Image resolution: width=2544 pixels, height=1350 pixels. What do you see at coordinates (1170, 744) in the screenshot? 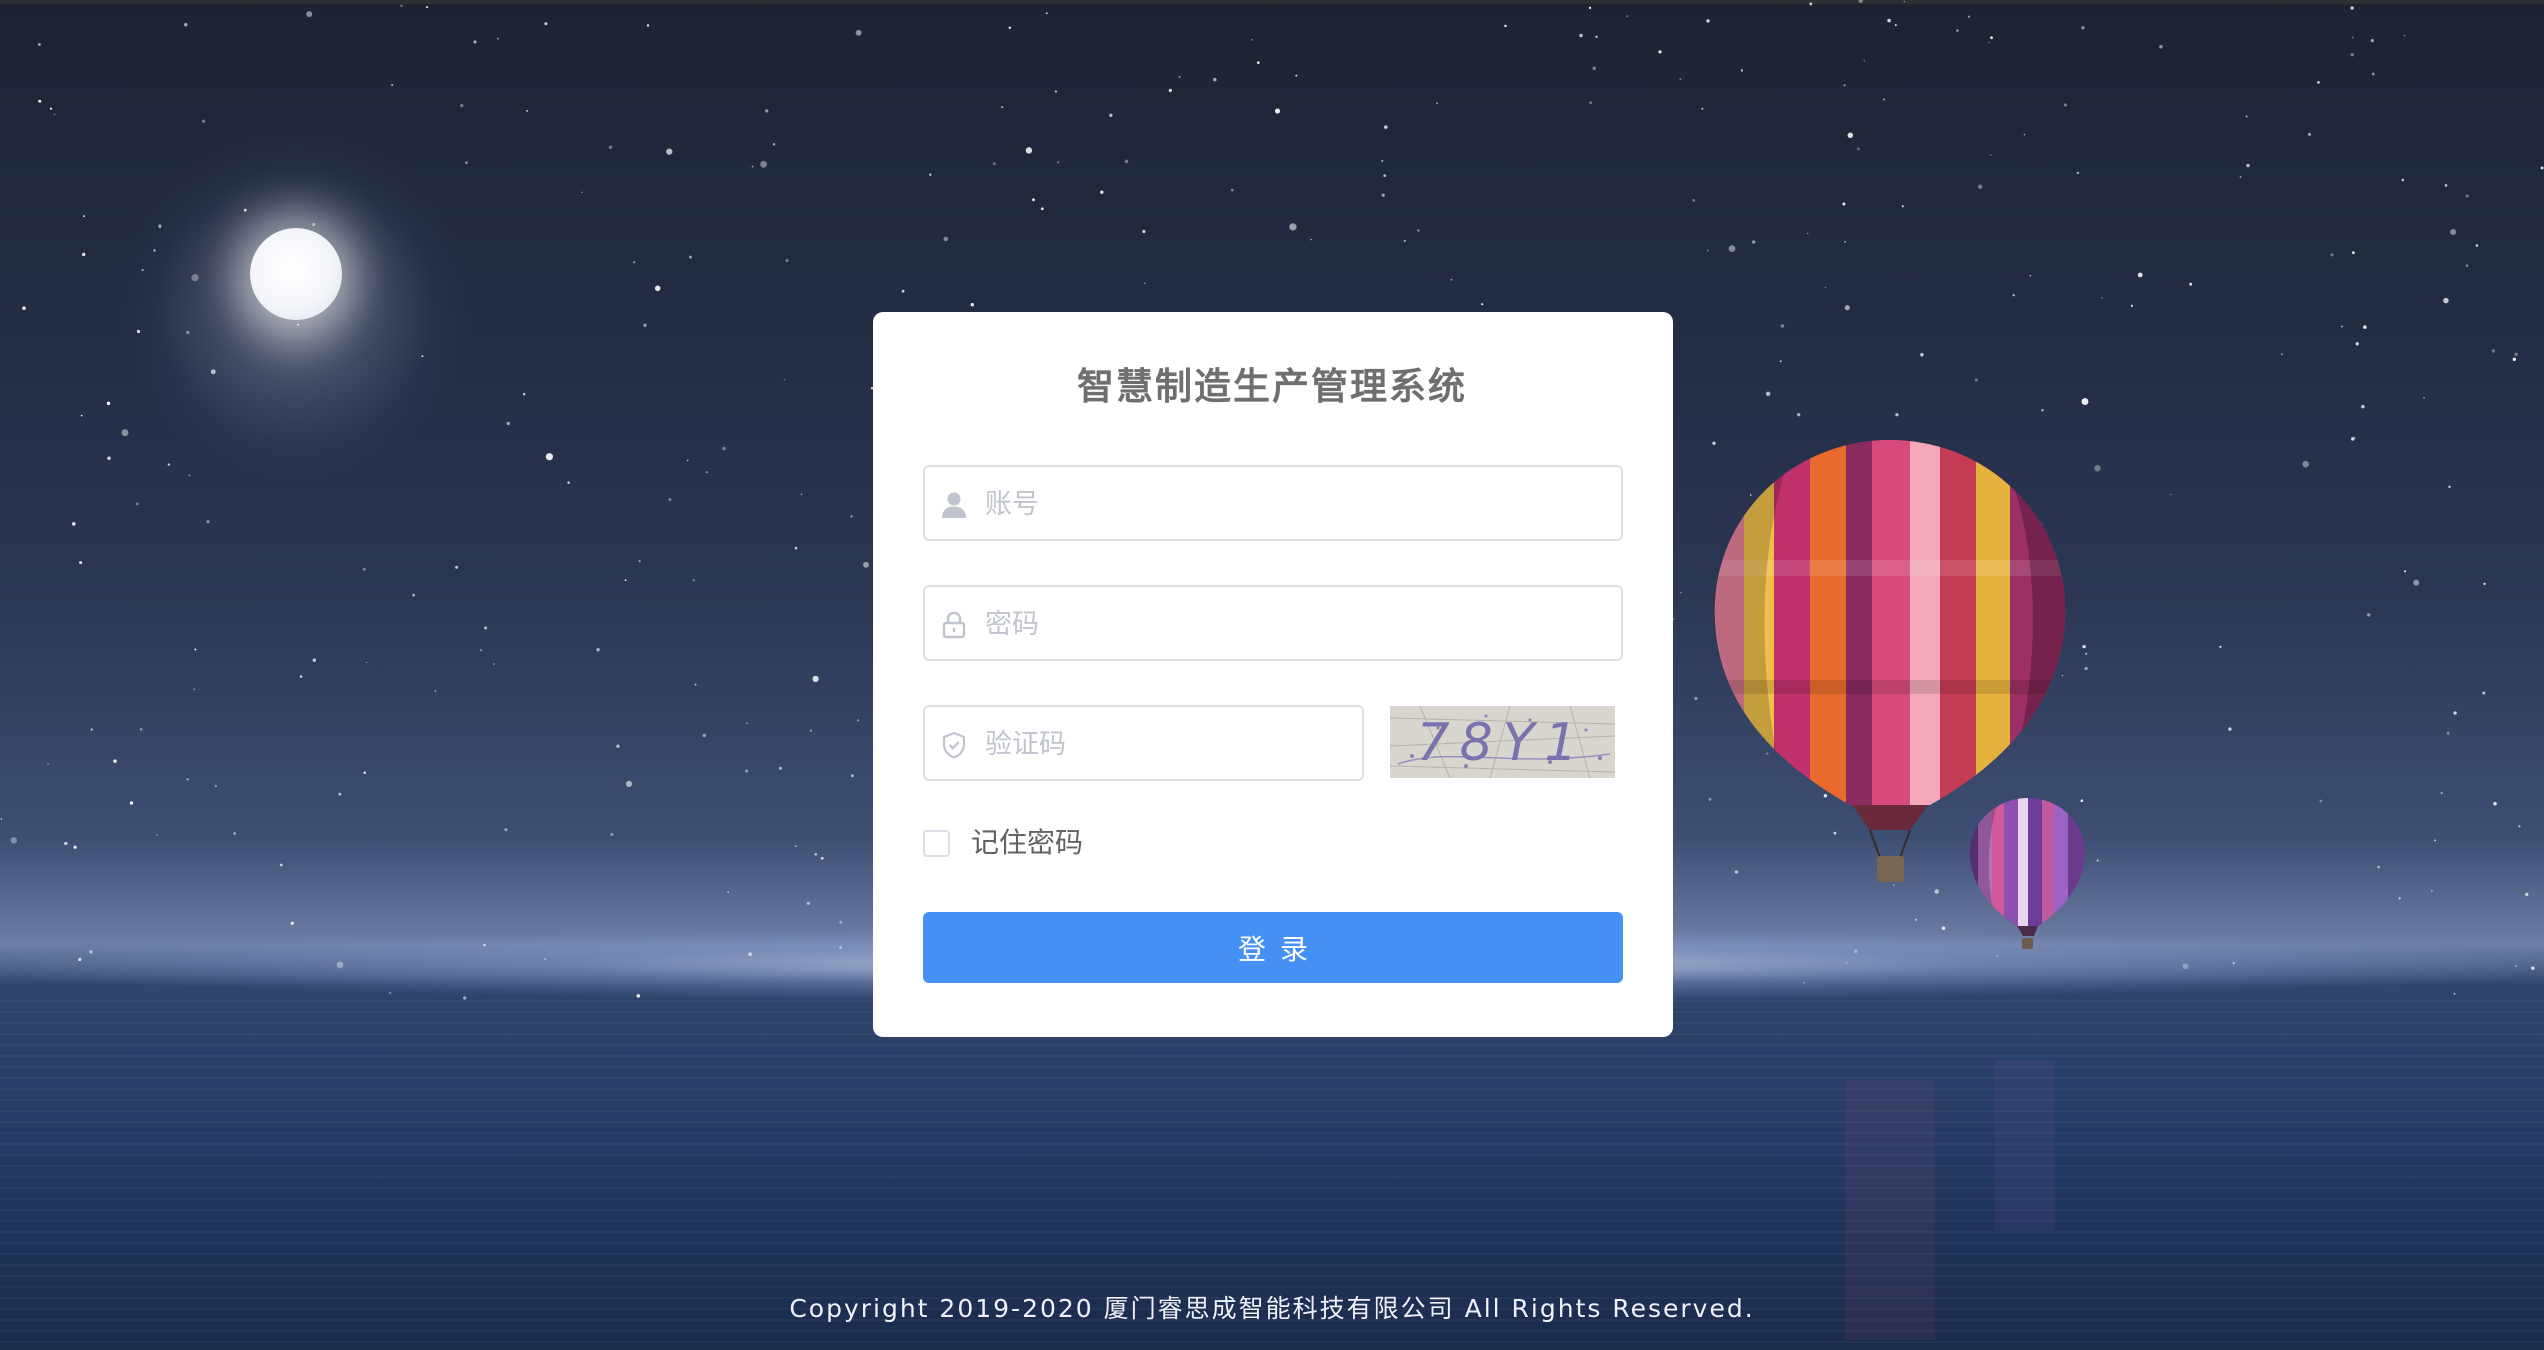
I see `captcha-input` at bounding box center [1170, 744].